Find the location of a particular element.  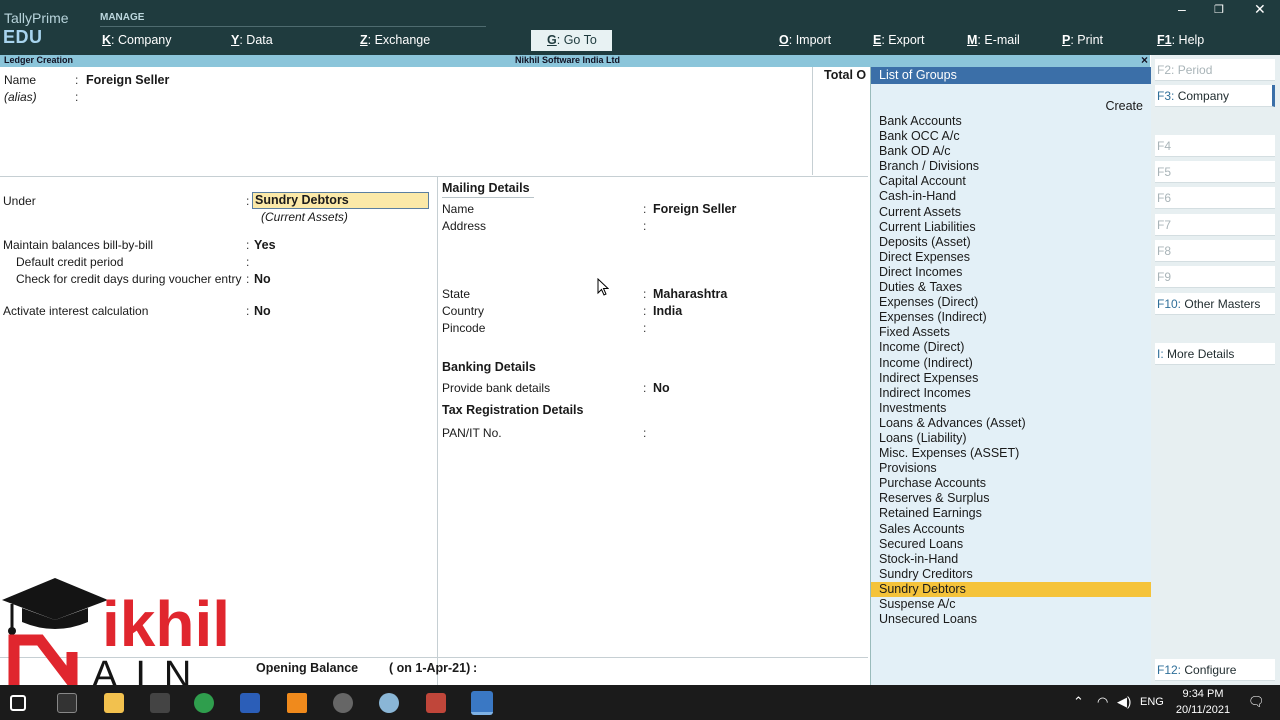

group-list-item: Deposits (Asset) is located at coordinates (1011, 242).